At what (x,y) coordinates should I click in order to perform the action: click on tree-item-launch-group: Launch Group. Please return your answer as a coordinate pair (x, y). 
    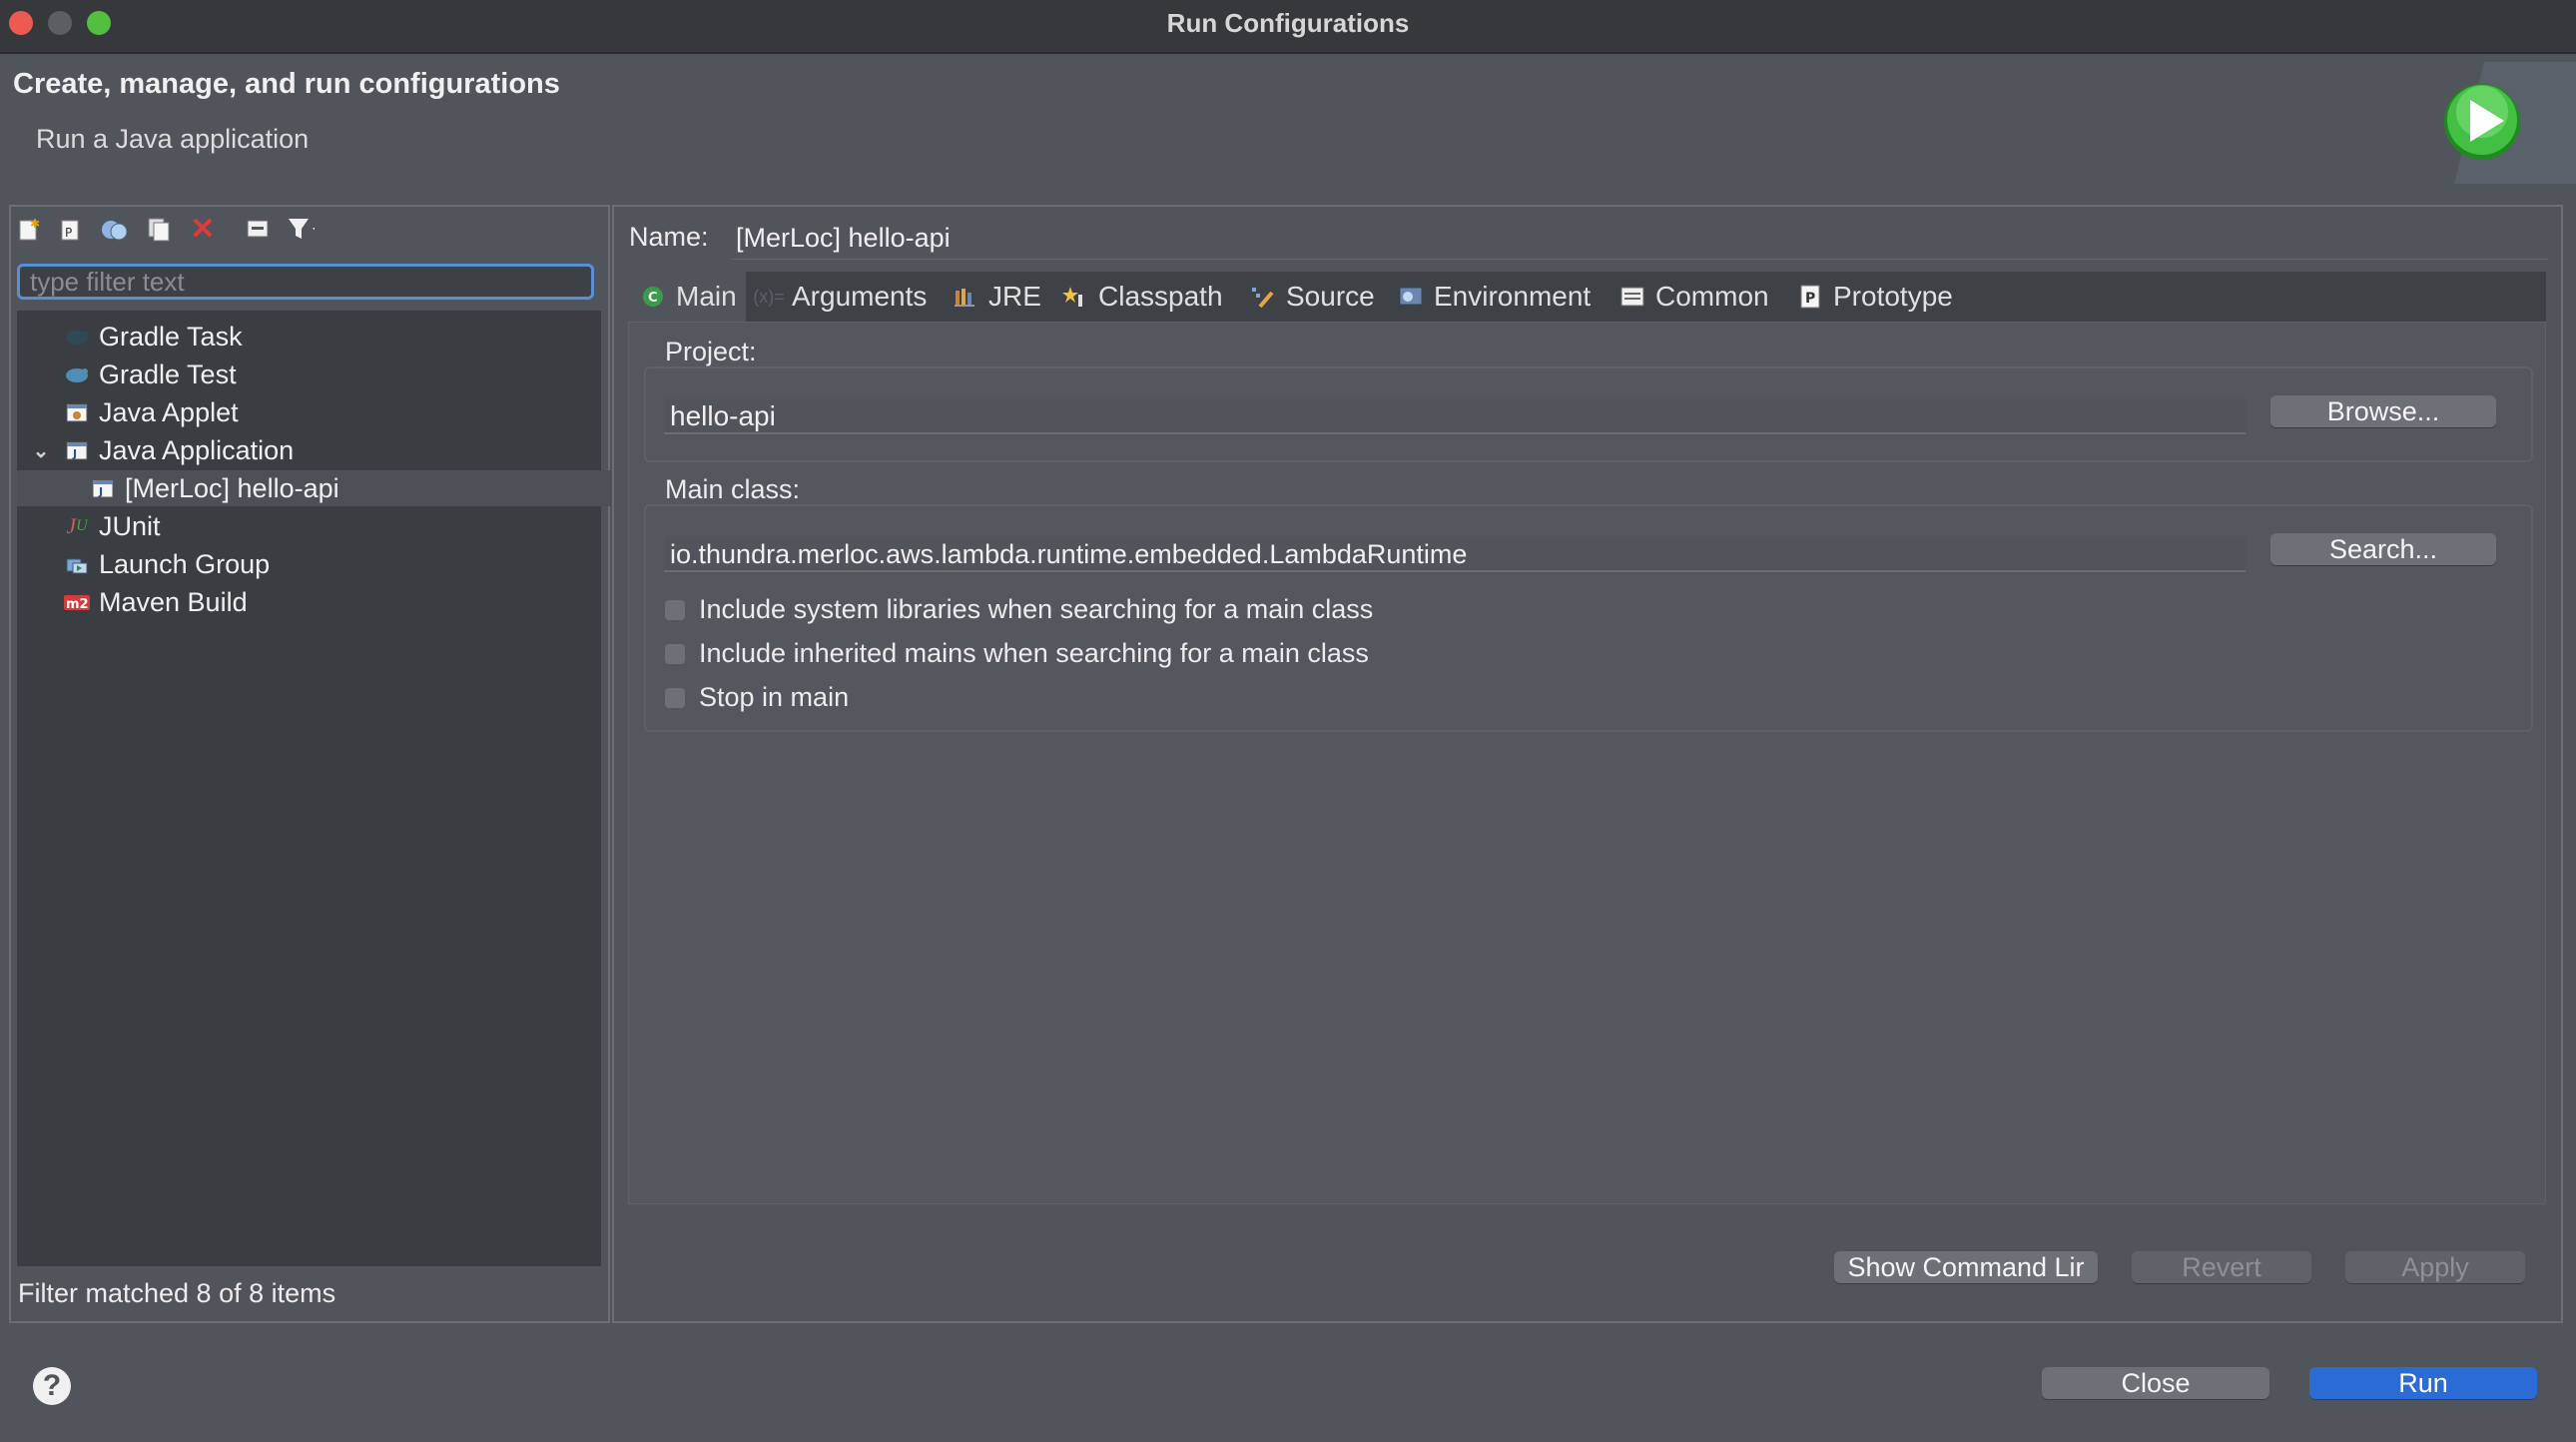
    Looking at the image, I should click on (332, 564).